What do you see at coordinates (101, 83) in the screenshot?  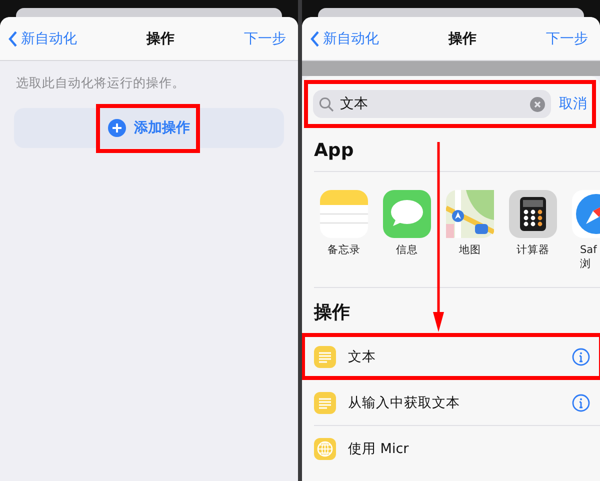 I see `hint-text: 选取此自动化将运行的操作。` at bounding box center [101, 83].